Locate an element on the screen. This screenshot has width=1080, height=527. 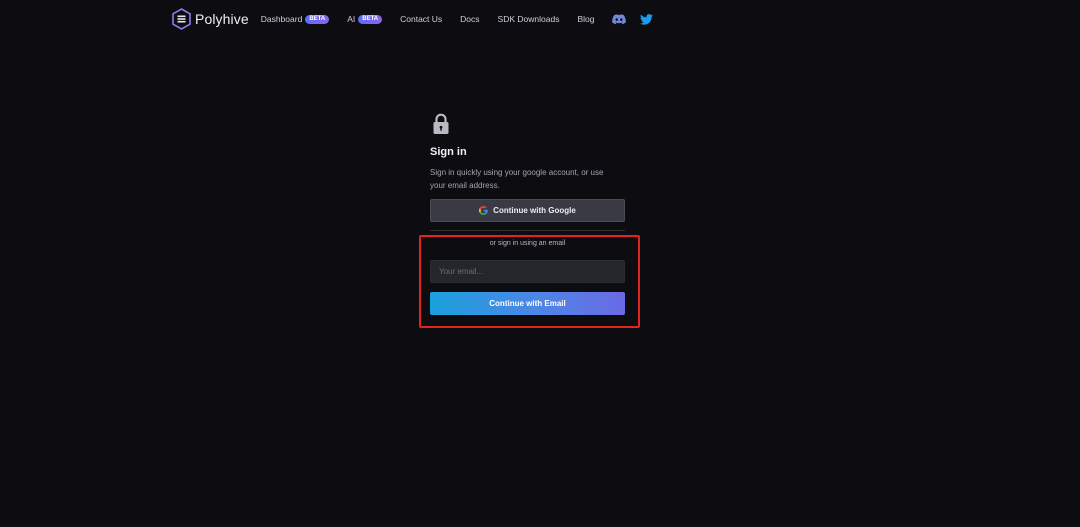
logo-text: Polyhive is located at coordinates (222, 19).